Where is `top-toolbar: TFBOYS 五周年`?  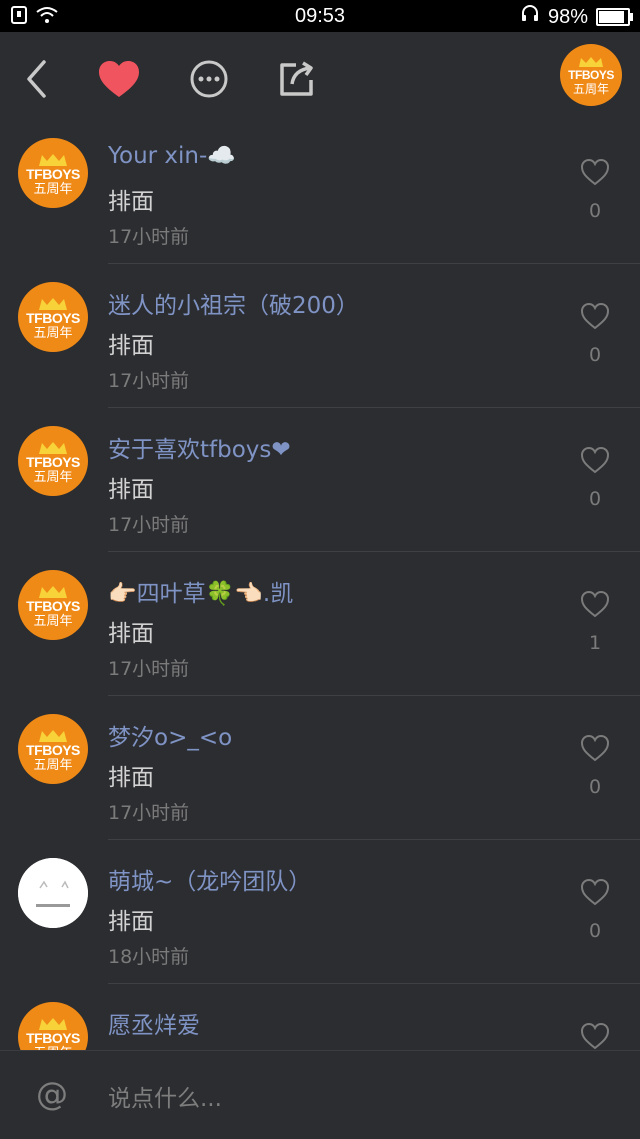
top-toolbar: TFBOYS 五周年 is located at coordinates (320, 76).